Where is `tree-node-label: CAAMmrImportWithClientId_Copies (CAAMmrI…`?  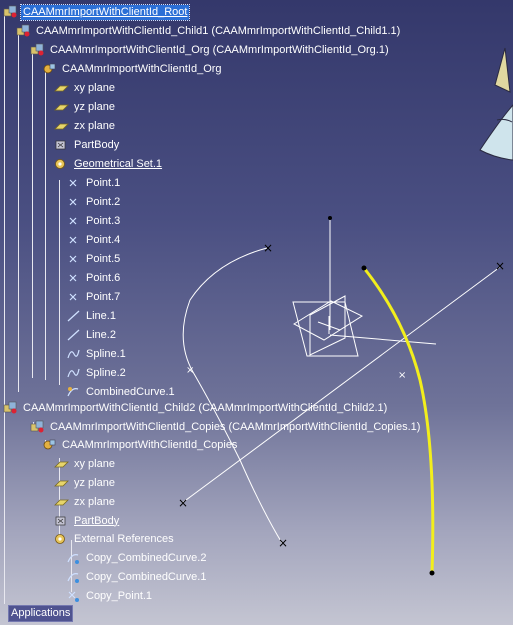 tree-node-label: CAAMmrImportWithClientId_Copies (CAAMmrI… is located at coordinates (235, 426).